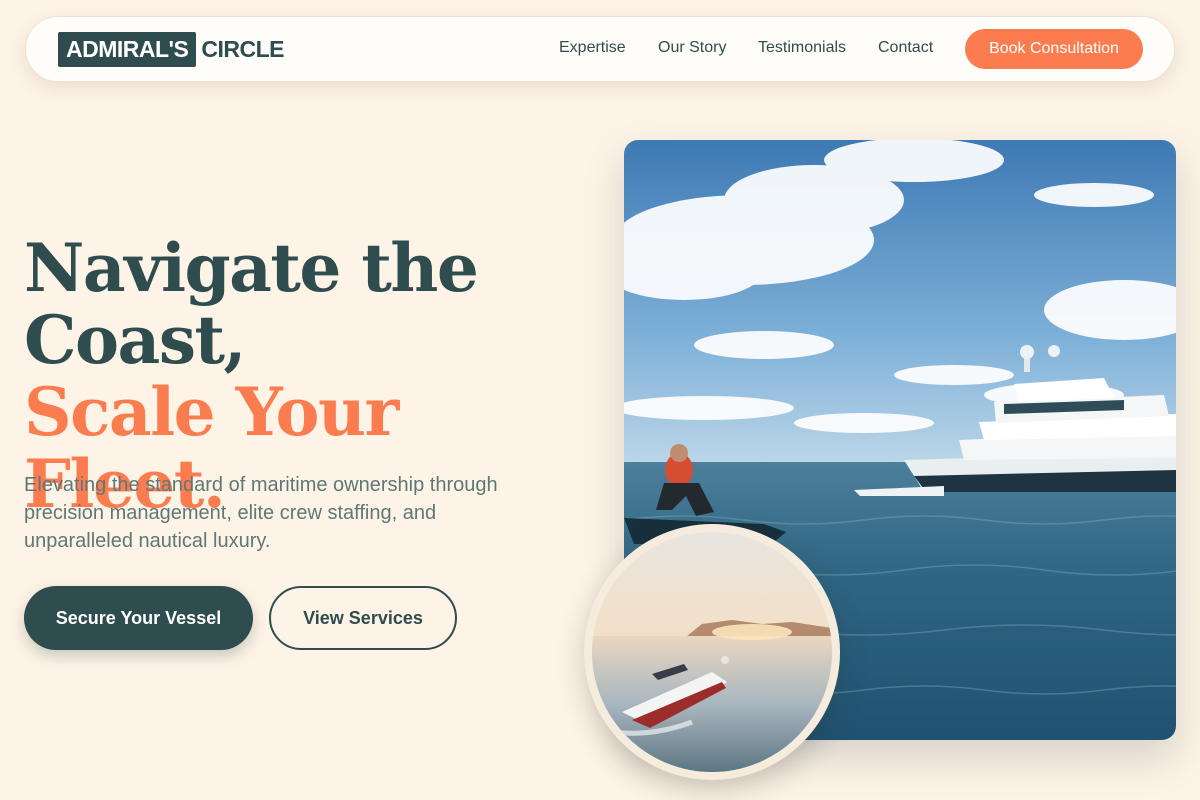 This screenshot has width=1200, height=800. What do you see at coordinates (363, 618) in the screenshot?
I see `view-services-button: View Services` at bounding box center [363, 618].